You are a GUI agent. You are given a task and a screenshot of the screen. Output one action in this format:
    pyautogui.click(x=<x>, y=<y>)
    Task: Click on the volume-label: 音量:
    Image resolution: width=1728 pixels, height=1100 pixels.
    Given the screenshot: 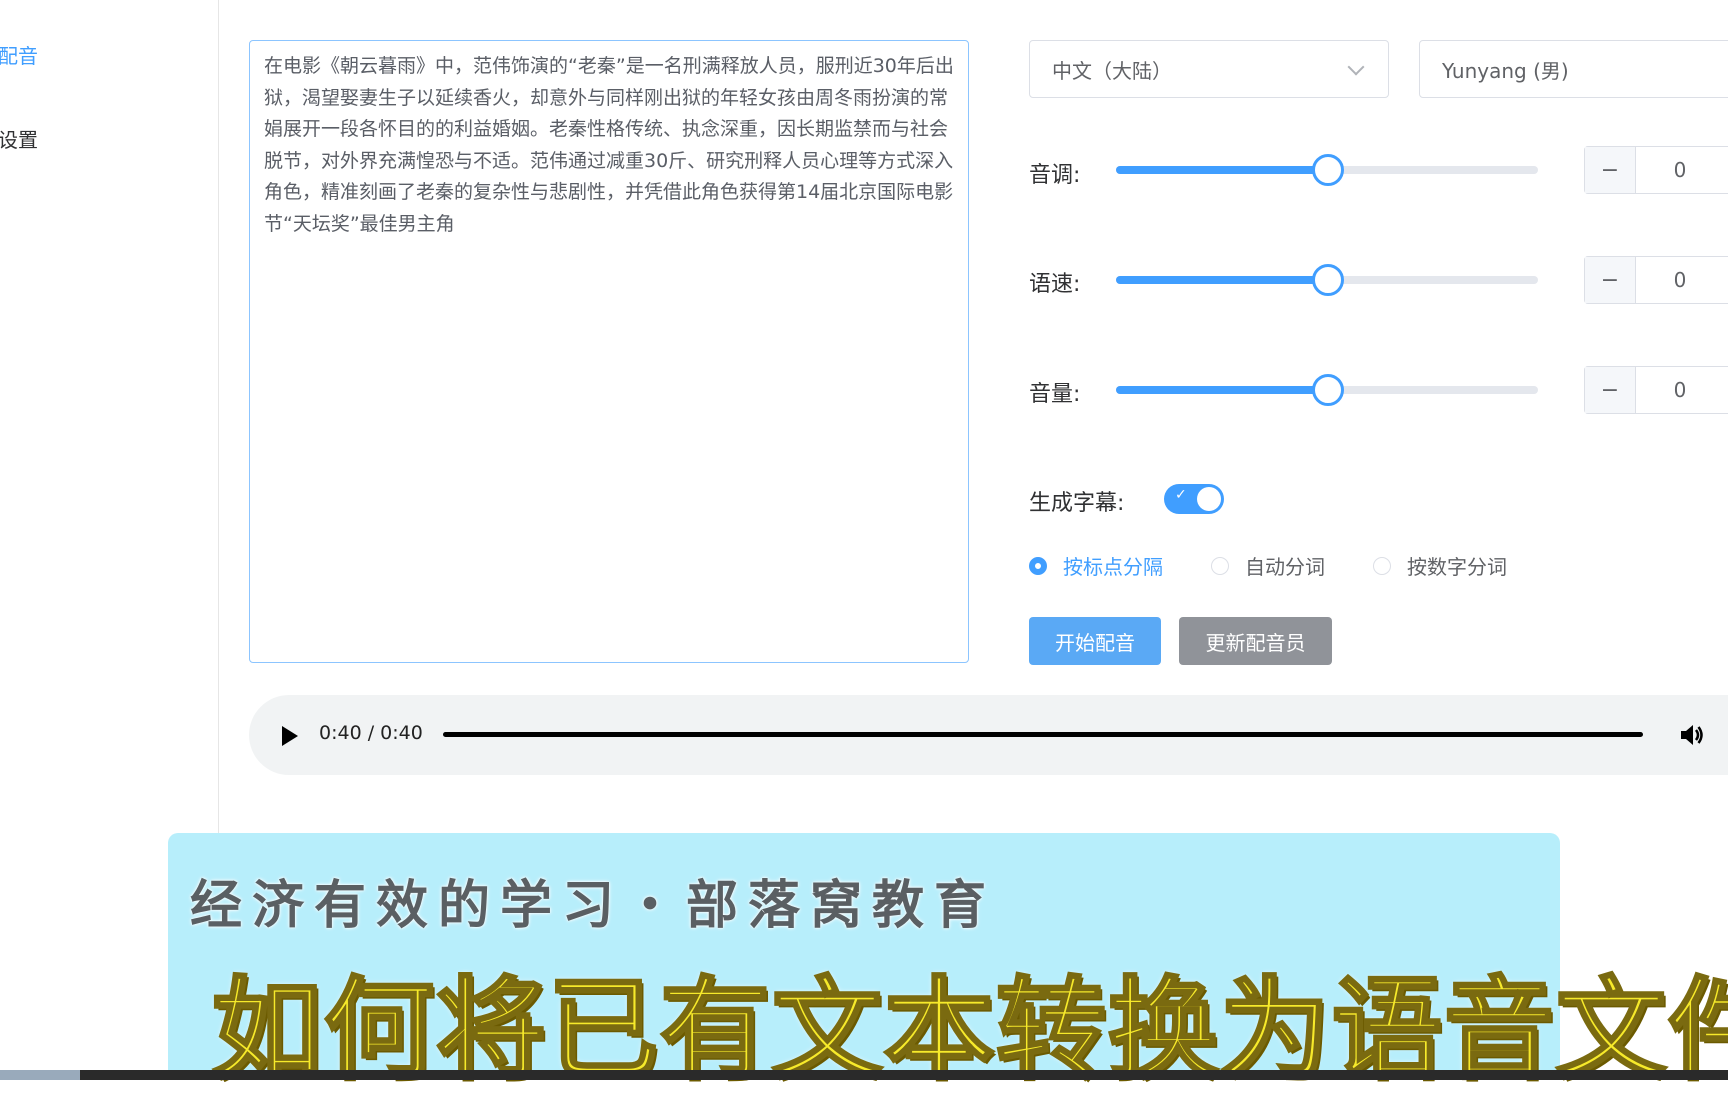 What is the action you would take?
    pyautogui.click(x=1055, y=394)
    